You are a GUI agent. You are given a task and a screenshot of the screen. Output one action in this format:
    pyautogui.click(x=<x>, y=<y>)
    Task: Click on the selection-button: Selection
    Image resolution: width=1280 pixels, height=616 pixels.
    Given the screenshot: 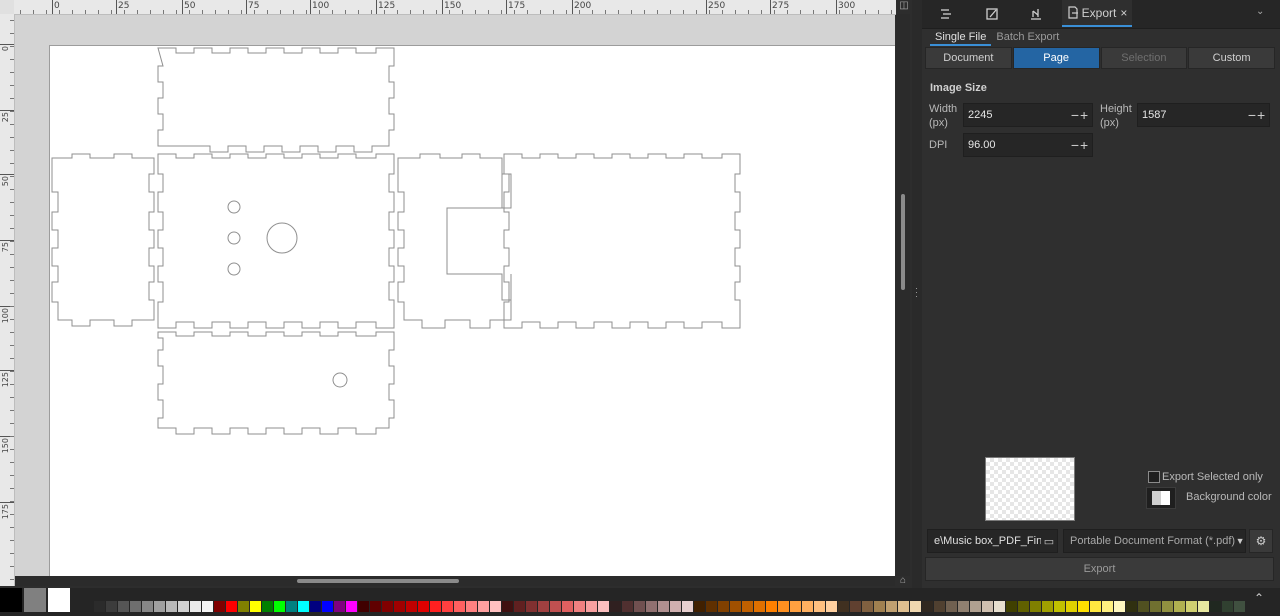 What is the action you would take?
    pyautogui.click(x=1144, y=58)
    